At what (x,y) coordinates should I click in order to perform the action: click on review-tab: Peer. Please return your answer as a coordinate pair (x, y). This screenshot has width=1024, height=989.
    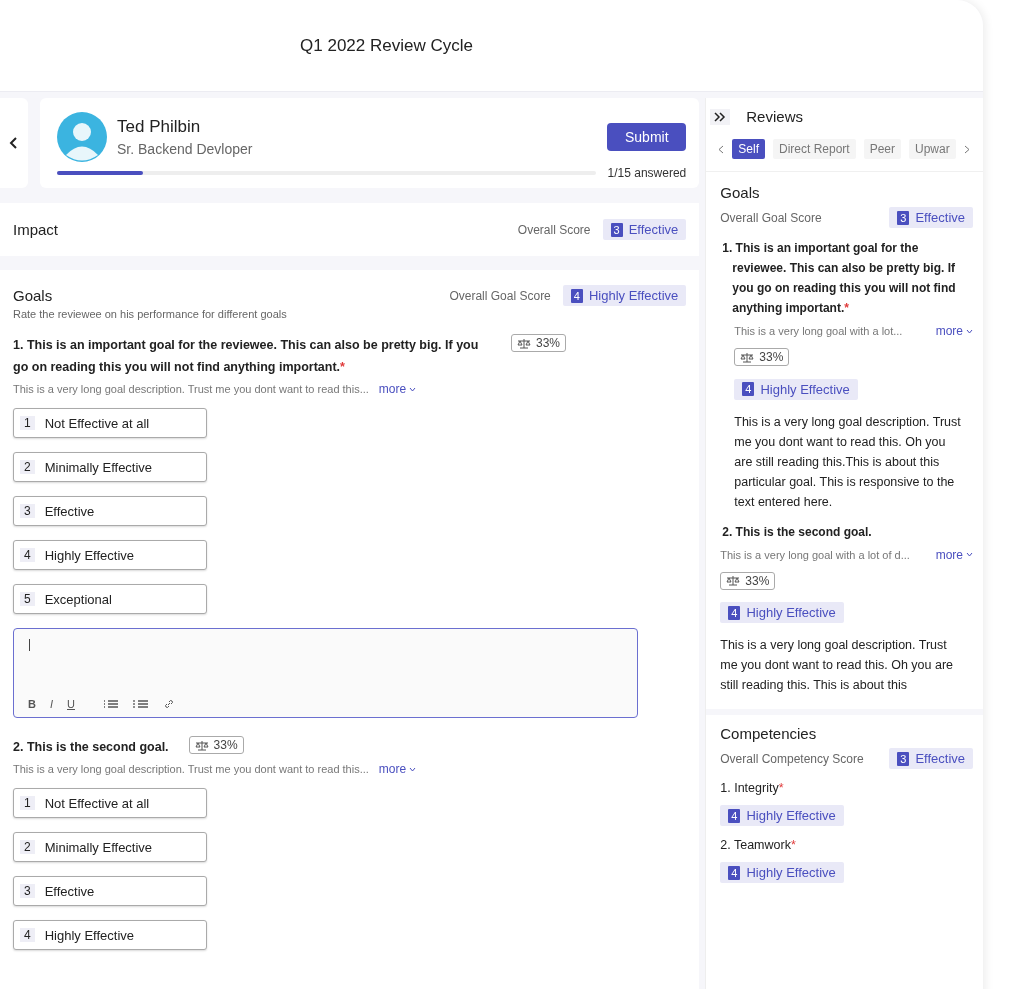
    Looking at the image, I should click on (882, 149).